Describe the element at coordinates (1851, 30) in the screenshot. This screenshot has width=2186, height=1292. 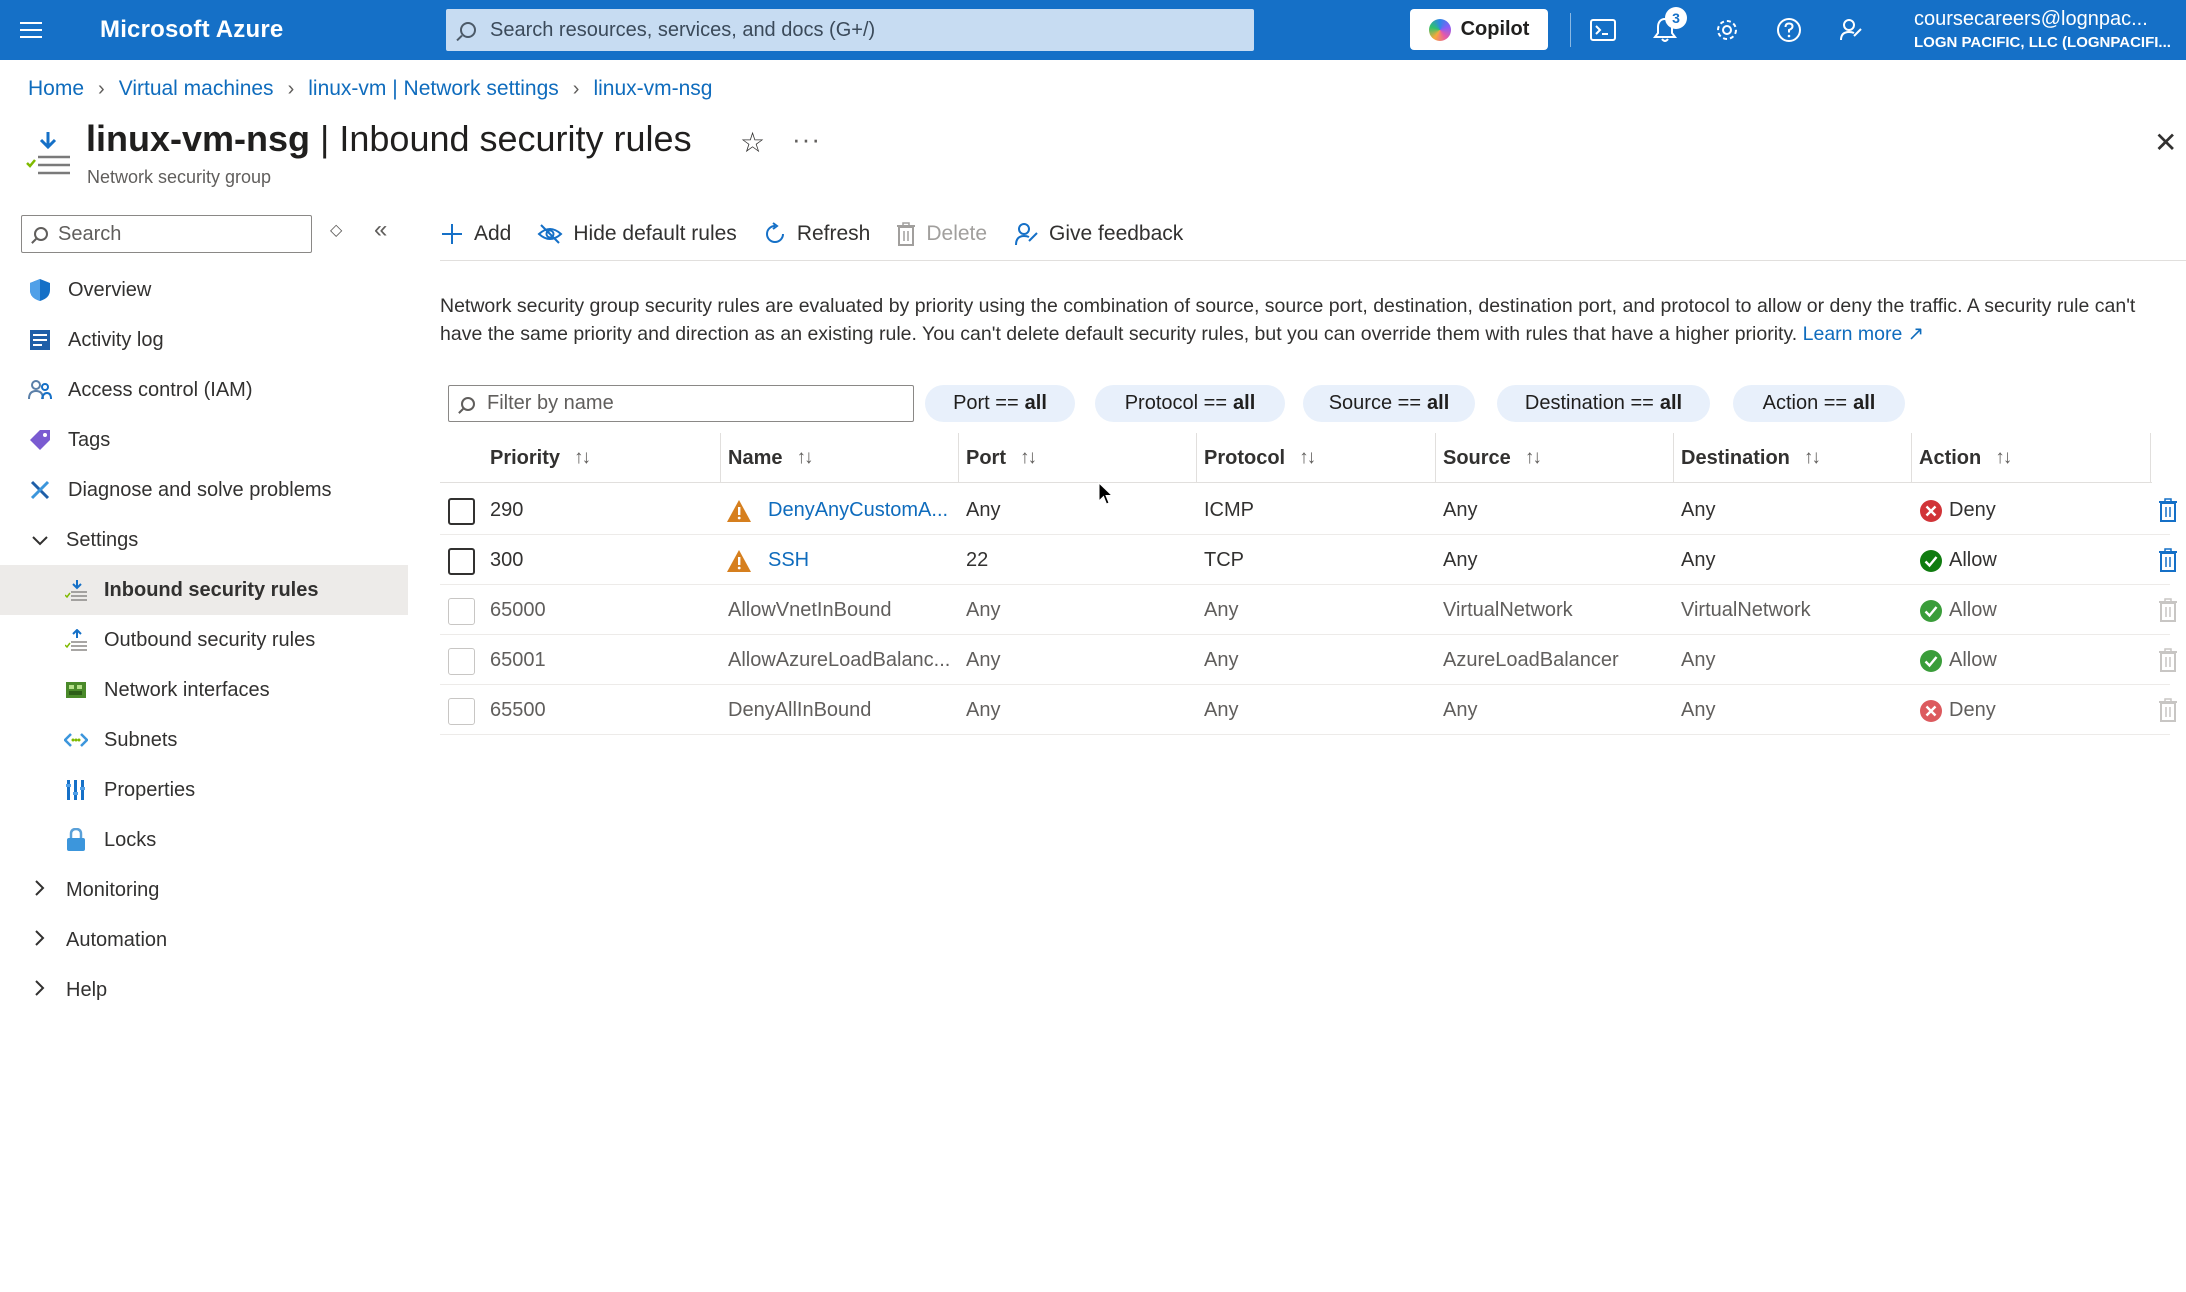
I see `feedback-icon` at that location.